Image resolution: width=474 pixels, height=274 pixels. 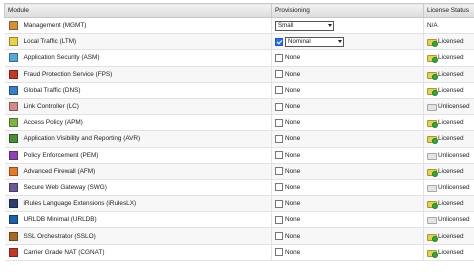 I want to click on module-name: Management (MGMT), so click(x=55, y=25).